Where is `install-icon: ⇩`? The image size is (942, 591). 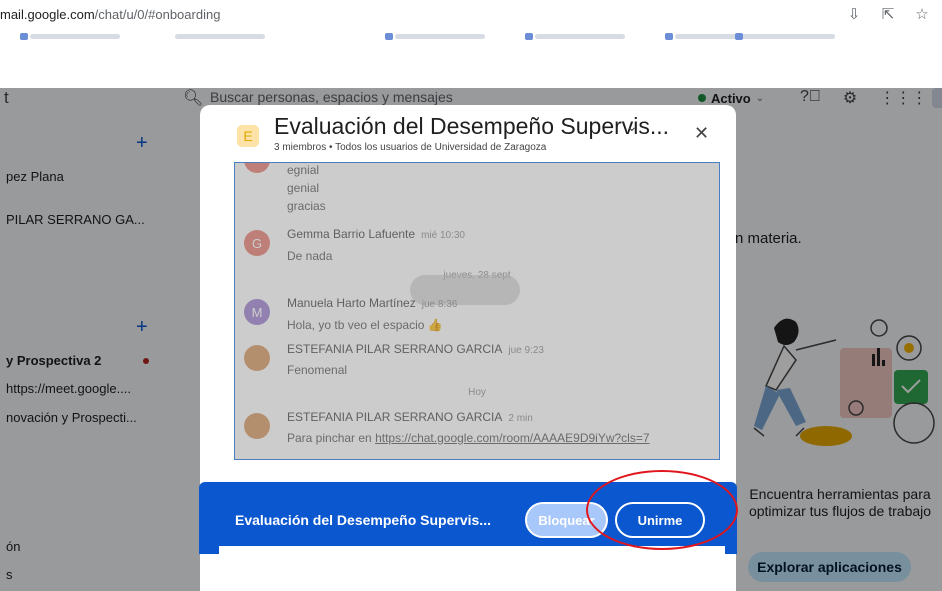 install-icon: ⇩ is located at coordinates (854, 14).